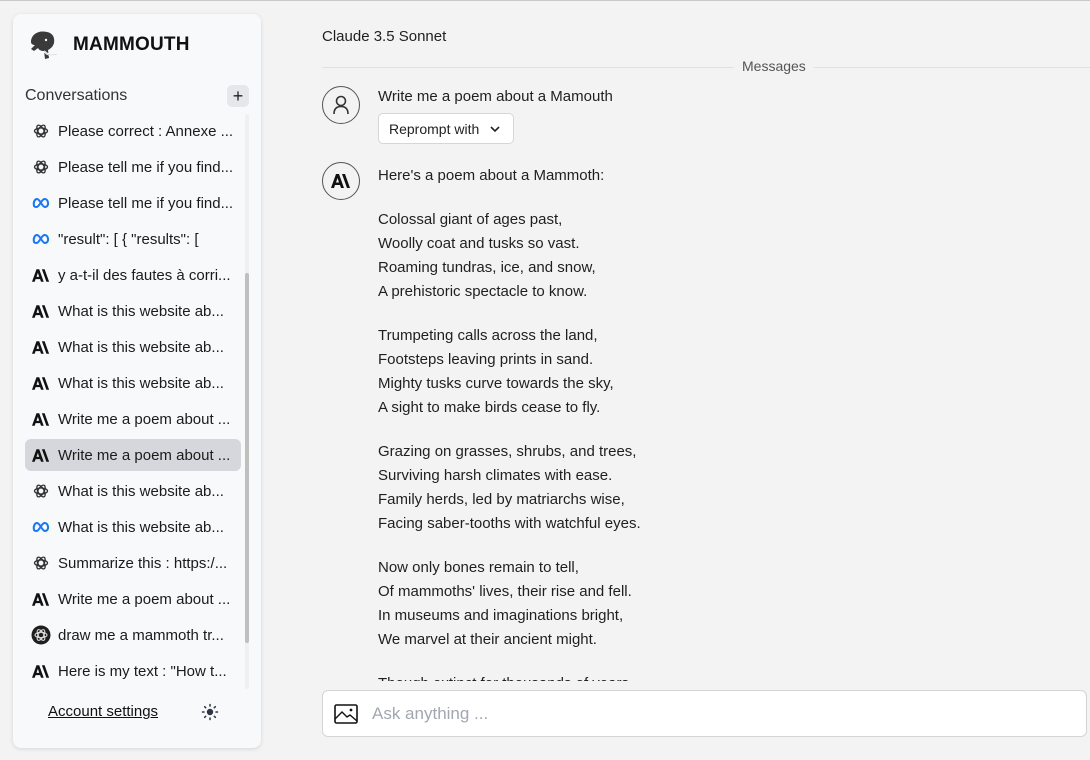 This screenshot has height=760, width=1090. I want to click on window-top-border, so click(545, 0).